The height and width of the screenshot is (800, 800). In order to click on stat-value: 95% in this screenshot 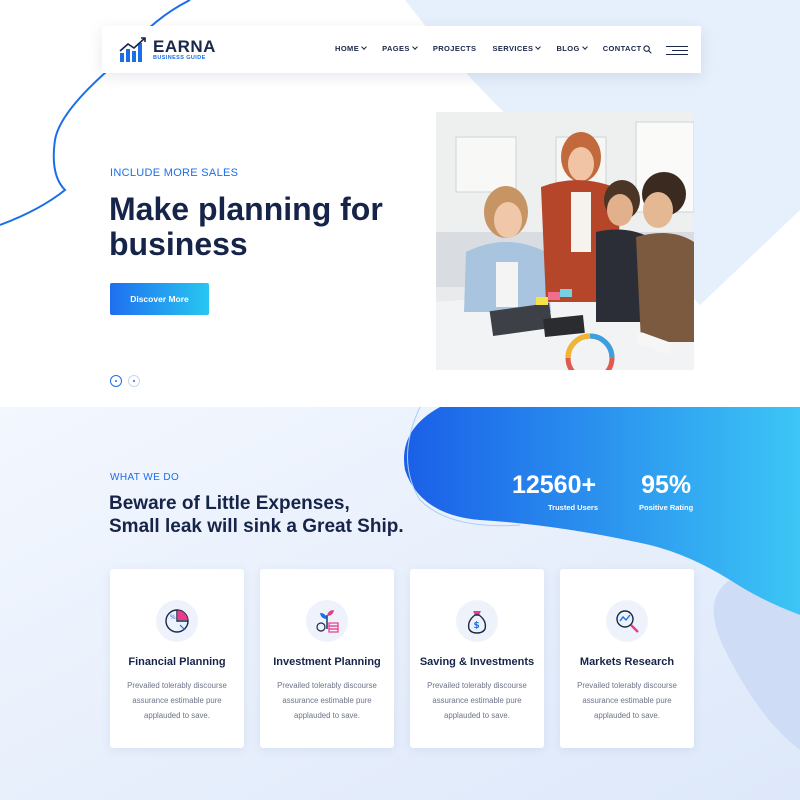, I will do `click(666, 485)`.